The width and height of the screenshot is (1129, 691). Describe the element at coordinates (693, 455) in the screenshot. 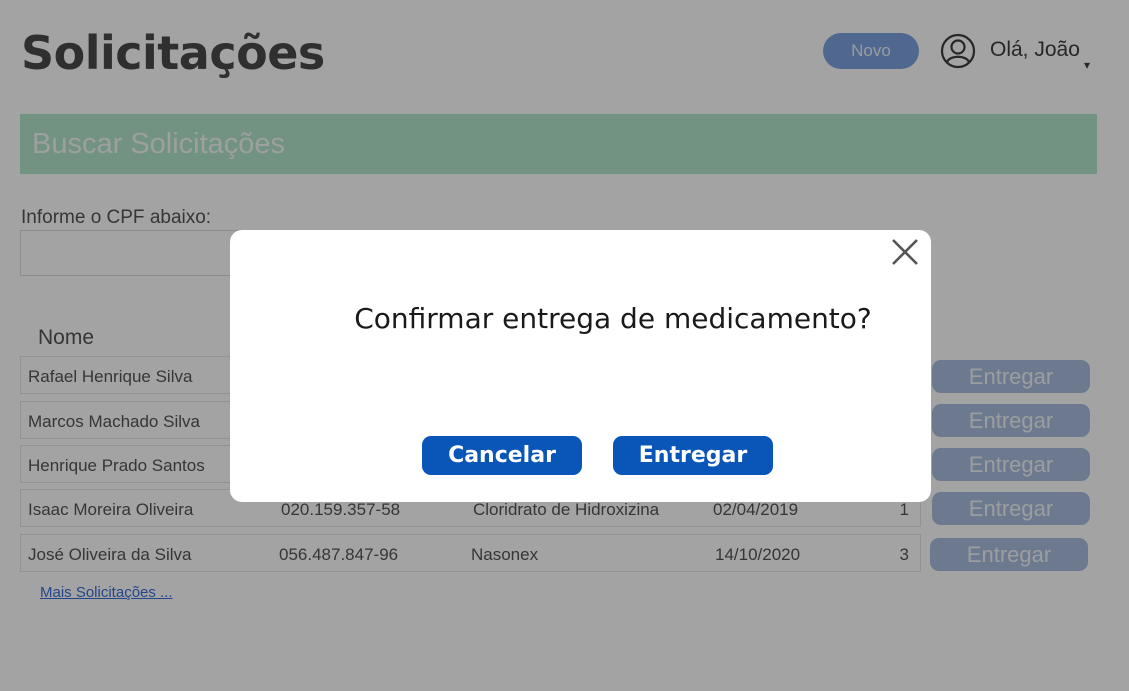

I see `confirm-deliver-button: Entregar` at that location.